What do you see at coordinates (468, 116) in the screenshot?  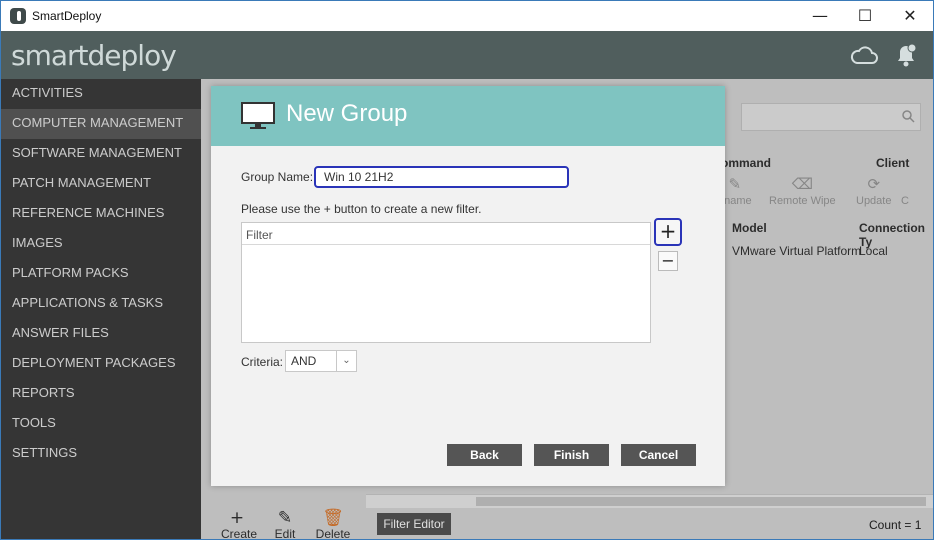 I see `dialog-header: New Group` at bounding box center [468, 116].